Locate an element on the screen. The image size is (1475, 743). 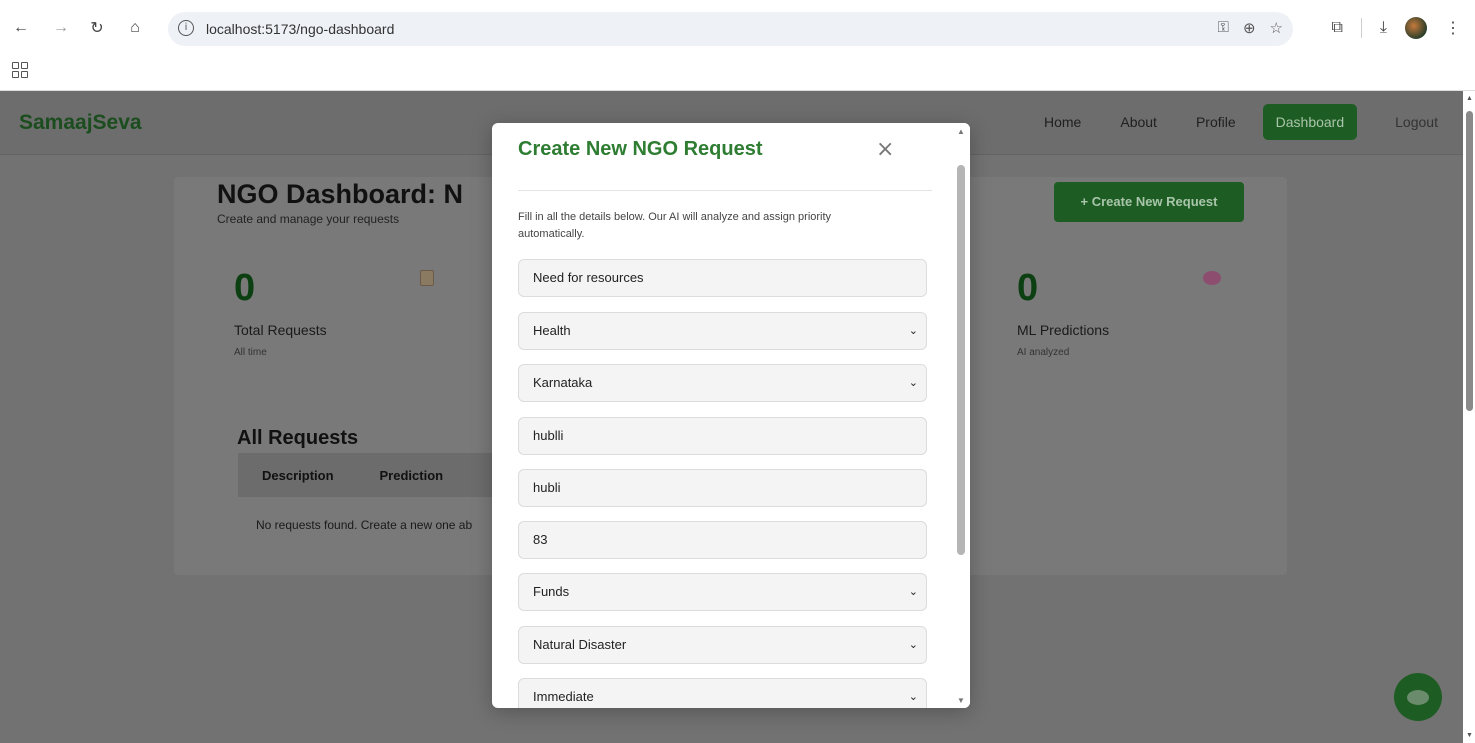
total-requests-value: 0 is located at coordinates (245, 288).